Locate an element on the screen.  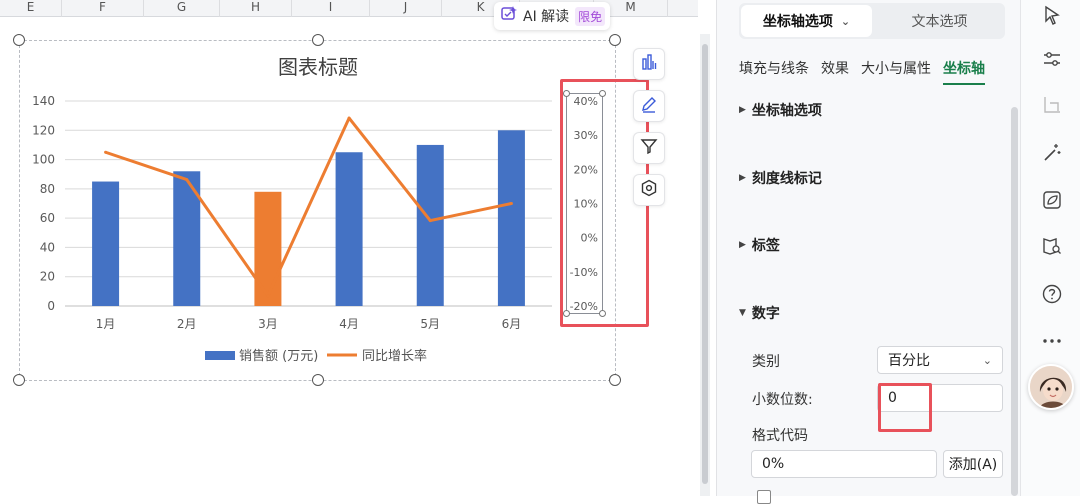
more-options-icon is located at coordinates (1052, 341).